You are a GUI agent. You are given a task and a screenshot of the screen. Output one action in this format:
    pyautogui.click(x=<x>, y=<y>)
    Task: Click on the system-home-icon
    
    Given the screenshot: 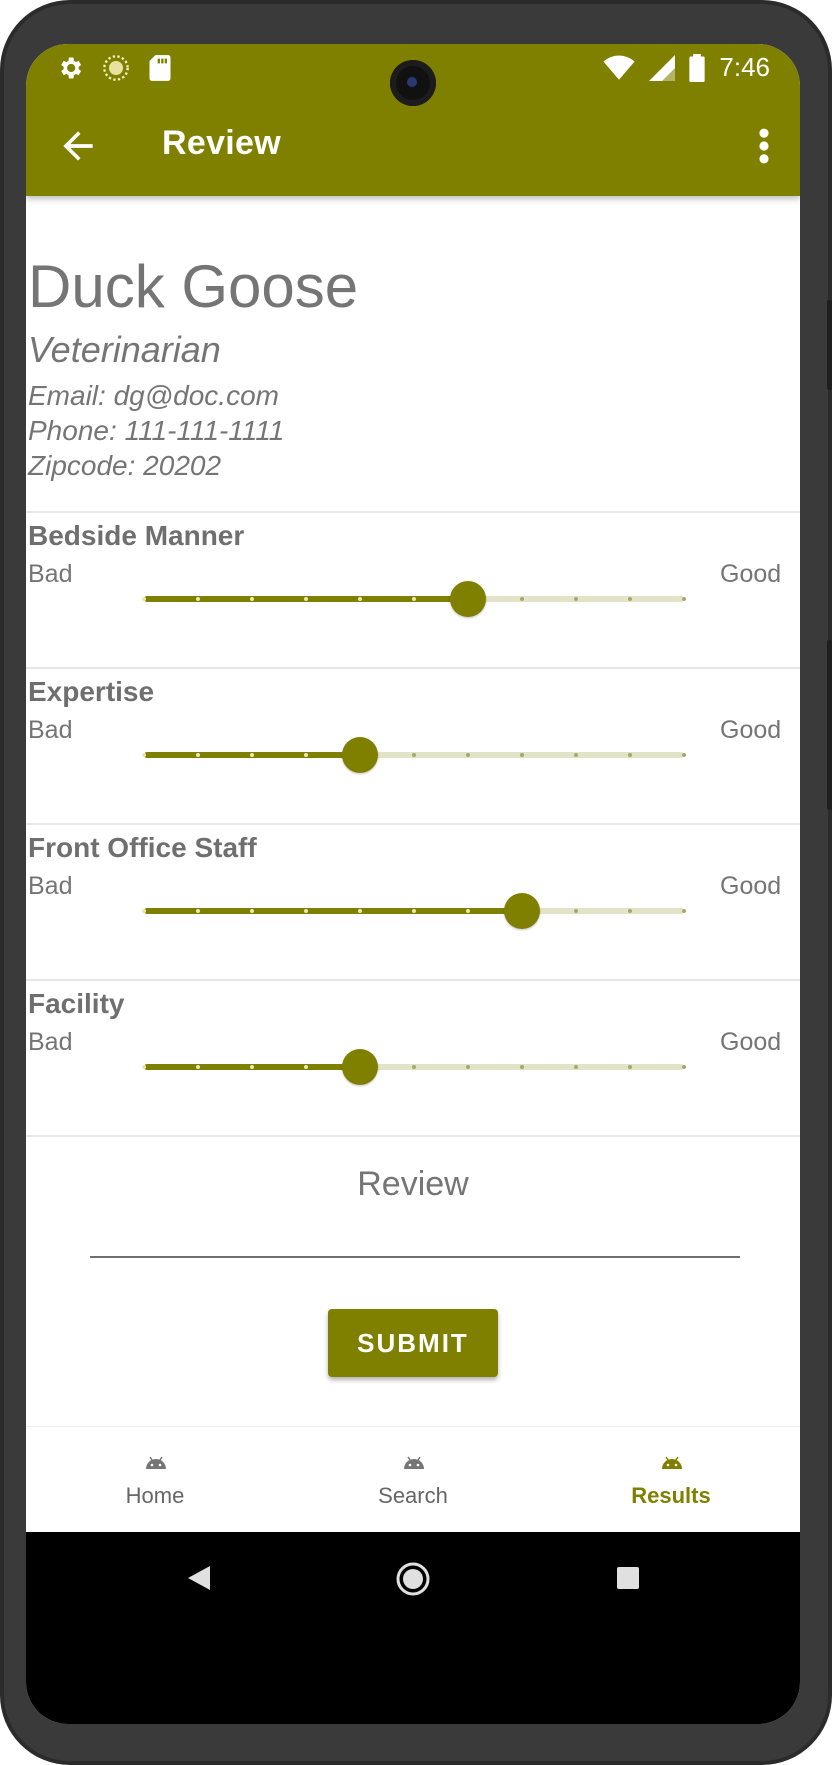 What is the action you would take?
    pyautogui.click(x=413, y=1579)
    